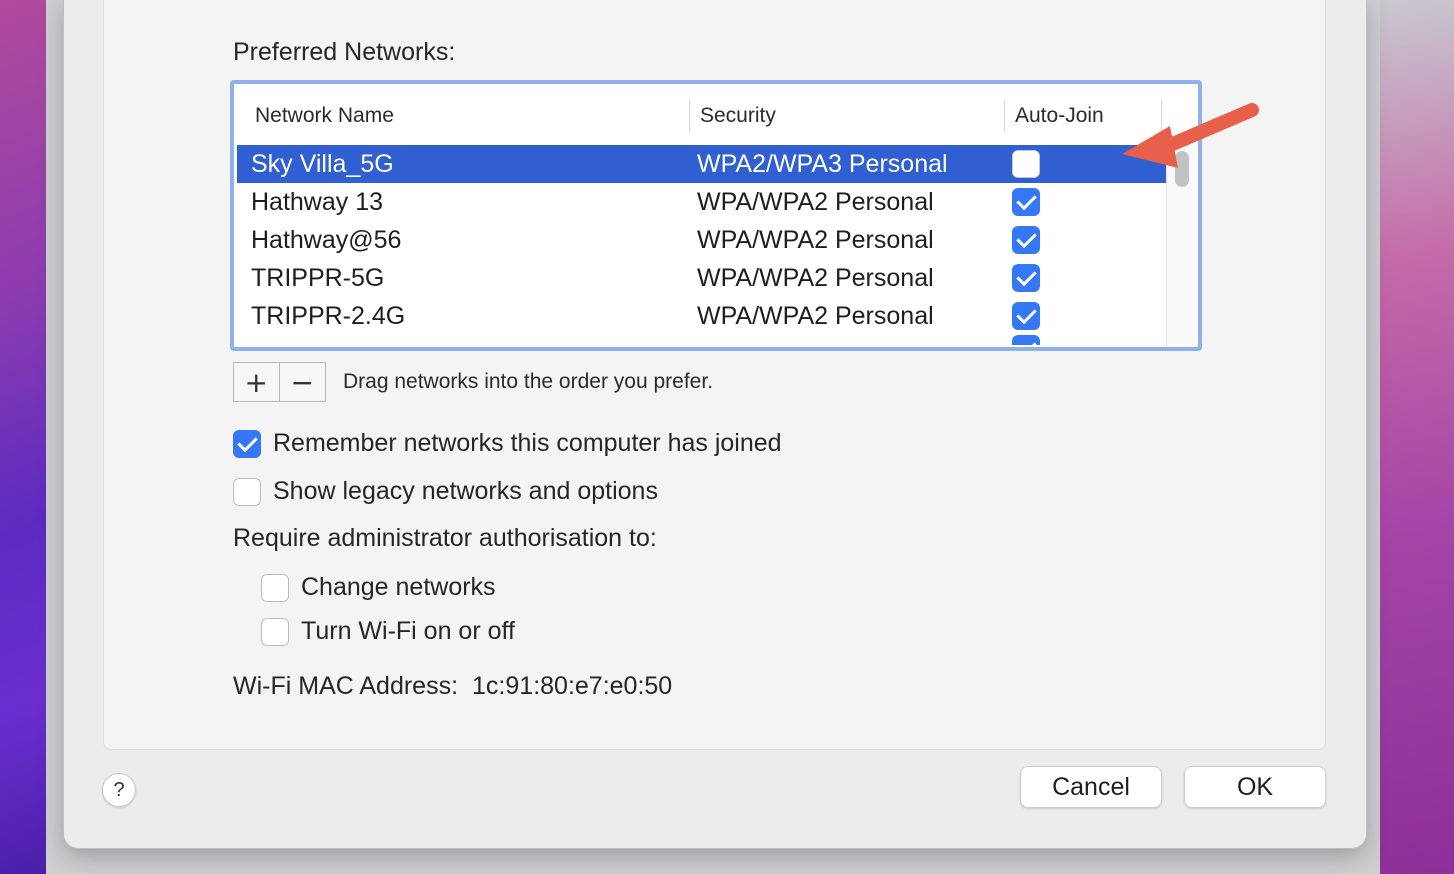 This screenshot has height=874, width=1454. Describe the element at coordinates (318, 278) in the screenshot. I see `network-name: TRIPPR-5G` at that location.